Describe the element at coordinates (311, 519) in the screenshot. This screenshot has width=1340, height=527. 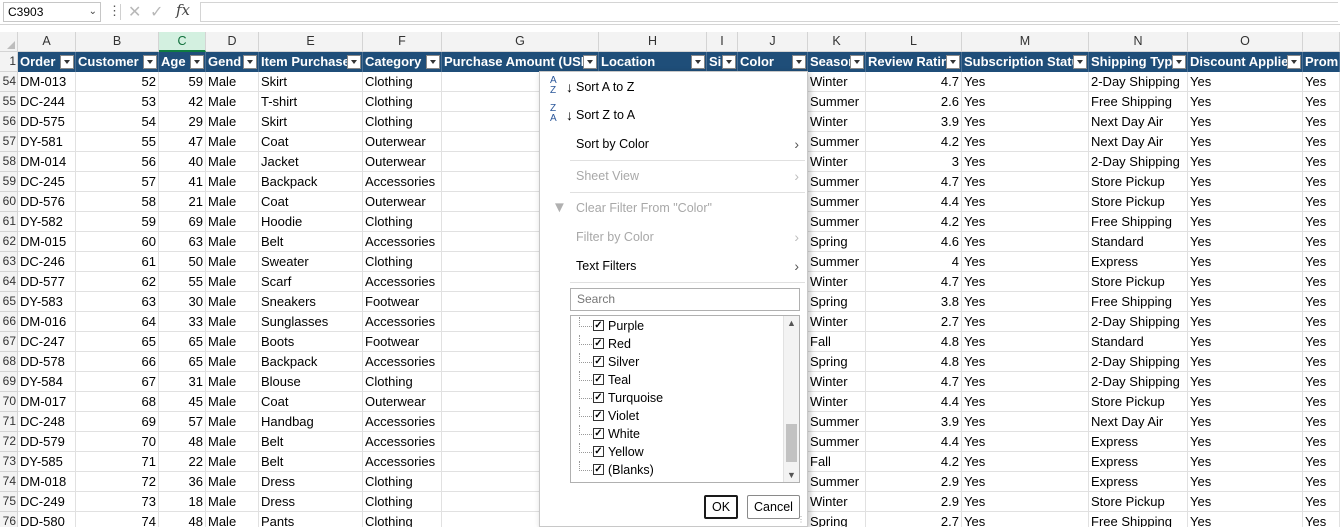
I see `cell-item: Pants` at that location.